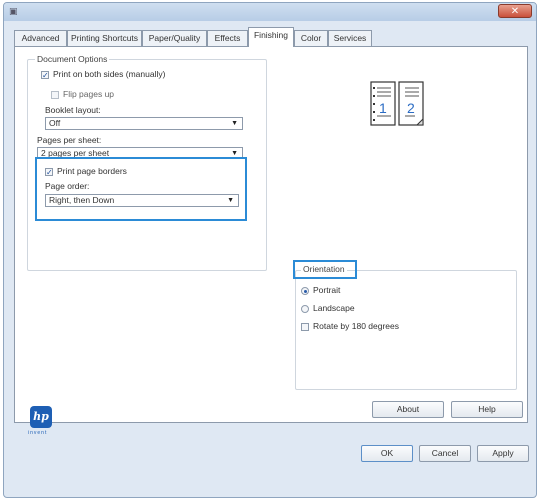 The height and width of the screenshot is (501, 540). I want to click on preview-page-2-number: 2, so click(411, 108).